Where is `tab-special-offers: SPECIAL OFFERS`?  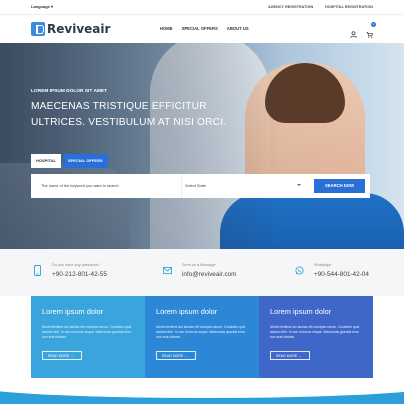
tab-special-offers: SPECIAL OFFERS is located at coordinates (85, 161).